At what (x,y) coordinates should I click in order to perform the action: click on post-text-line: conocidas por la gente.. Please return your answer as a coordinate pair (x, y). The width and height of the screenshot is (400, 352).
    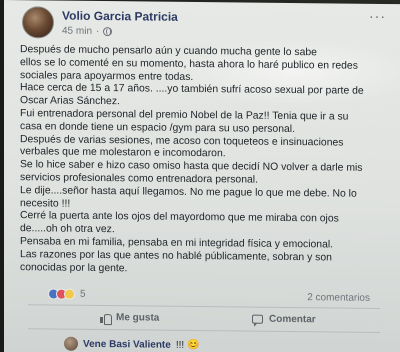
    Looking at the image, I should click on (74, 267).